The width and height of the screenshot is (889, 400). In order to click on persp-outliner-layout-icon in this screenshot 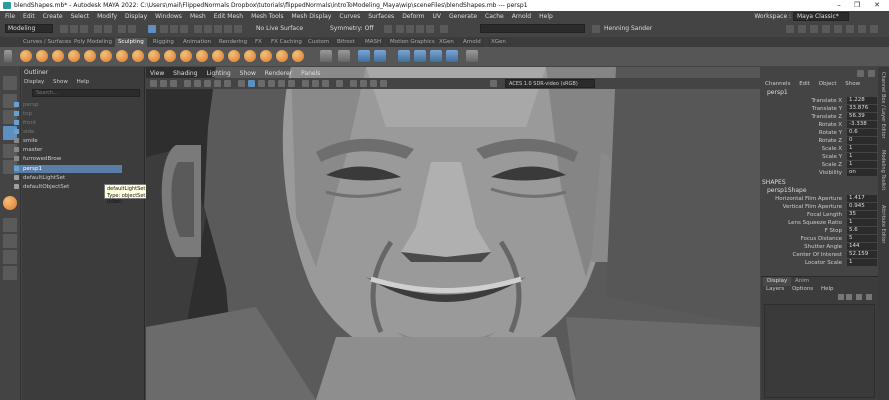, I will do `click(10, 257)`.